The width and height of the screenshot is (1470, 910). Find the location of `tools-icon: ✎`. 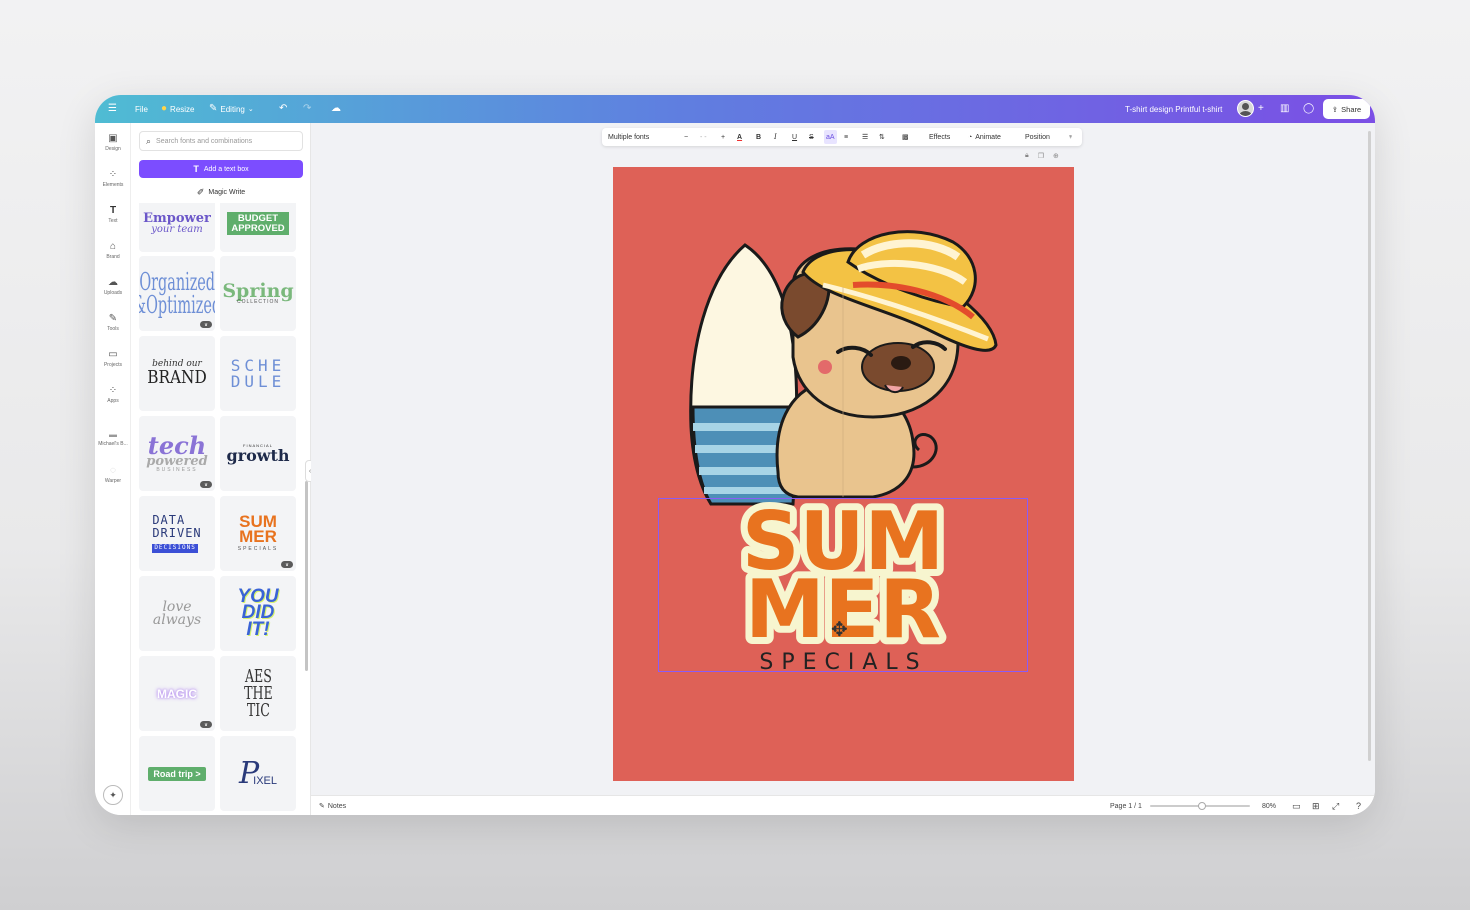

tools-icon: ✎ is located at coordinates (113, 318).